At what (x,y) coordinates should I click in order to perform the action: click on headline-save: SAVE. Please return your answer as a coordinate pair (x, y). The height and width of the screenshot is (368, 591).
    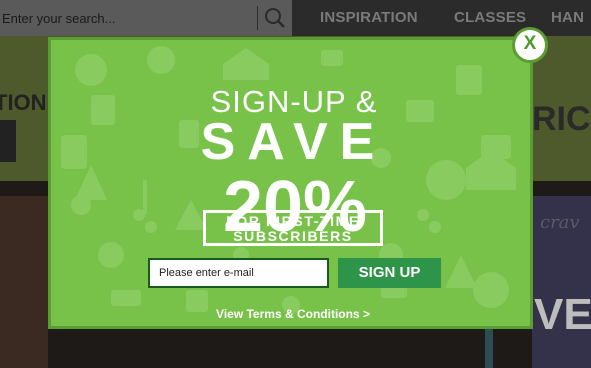
    Looking at the image, I should click on (293, 142).